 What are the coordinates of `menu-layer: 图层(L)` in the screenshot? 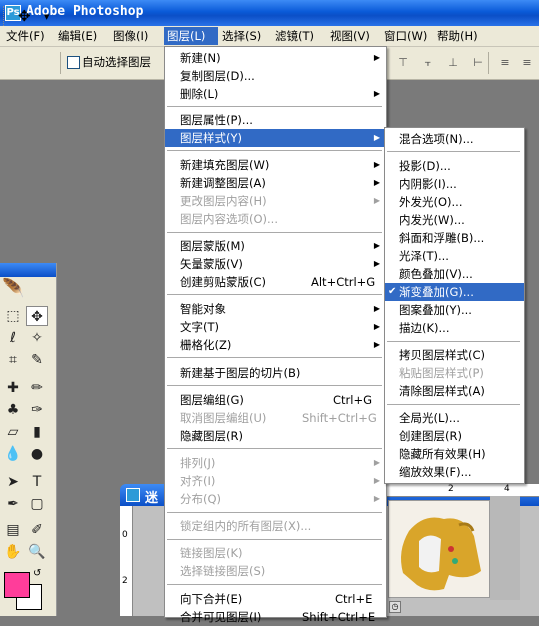 It's located at (191, 36).